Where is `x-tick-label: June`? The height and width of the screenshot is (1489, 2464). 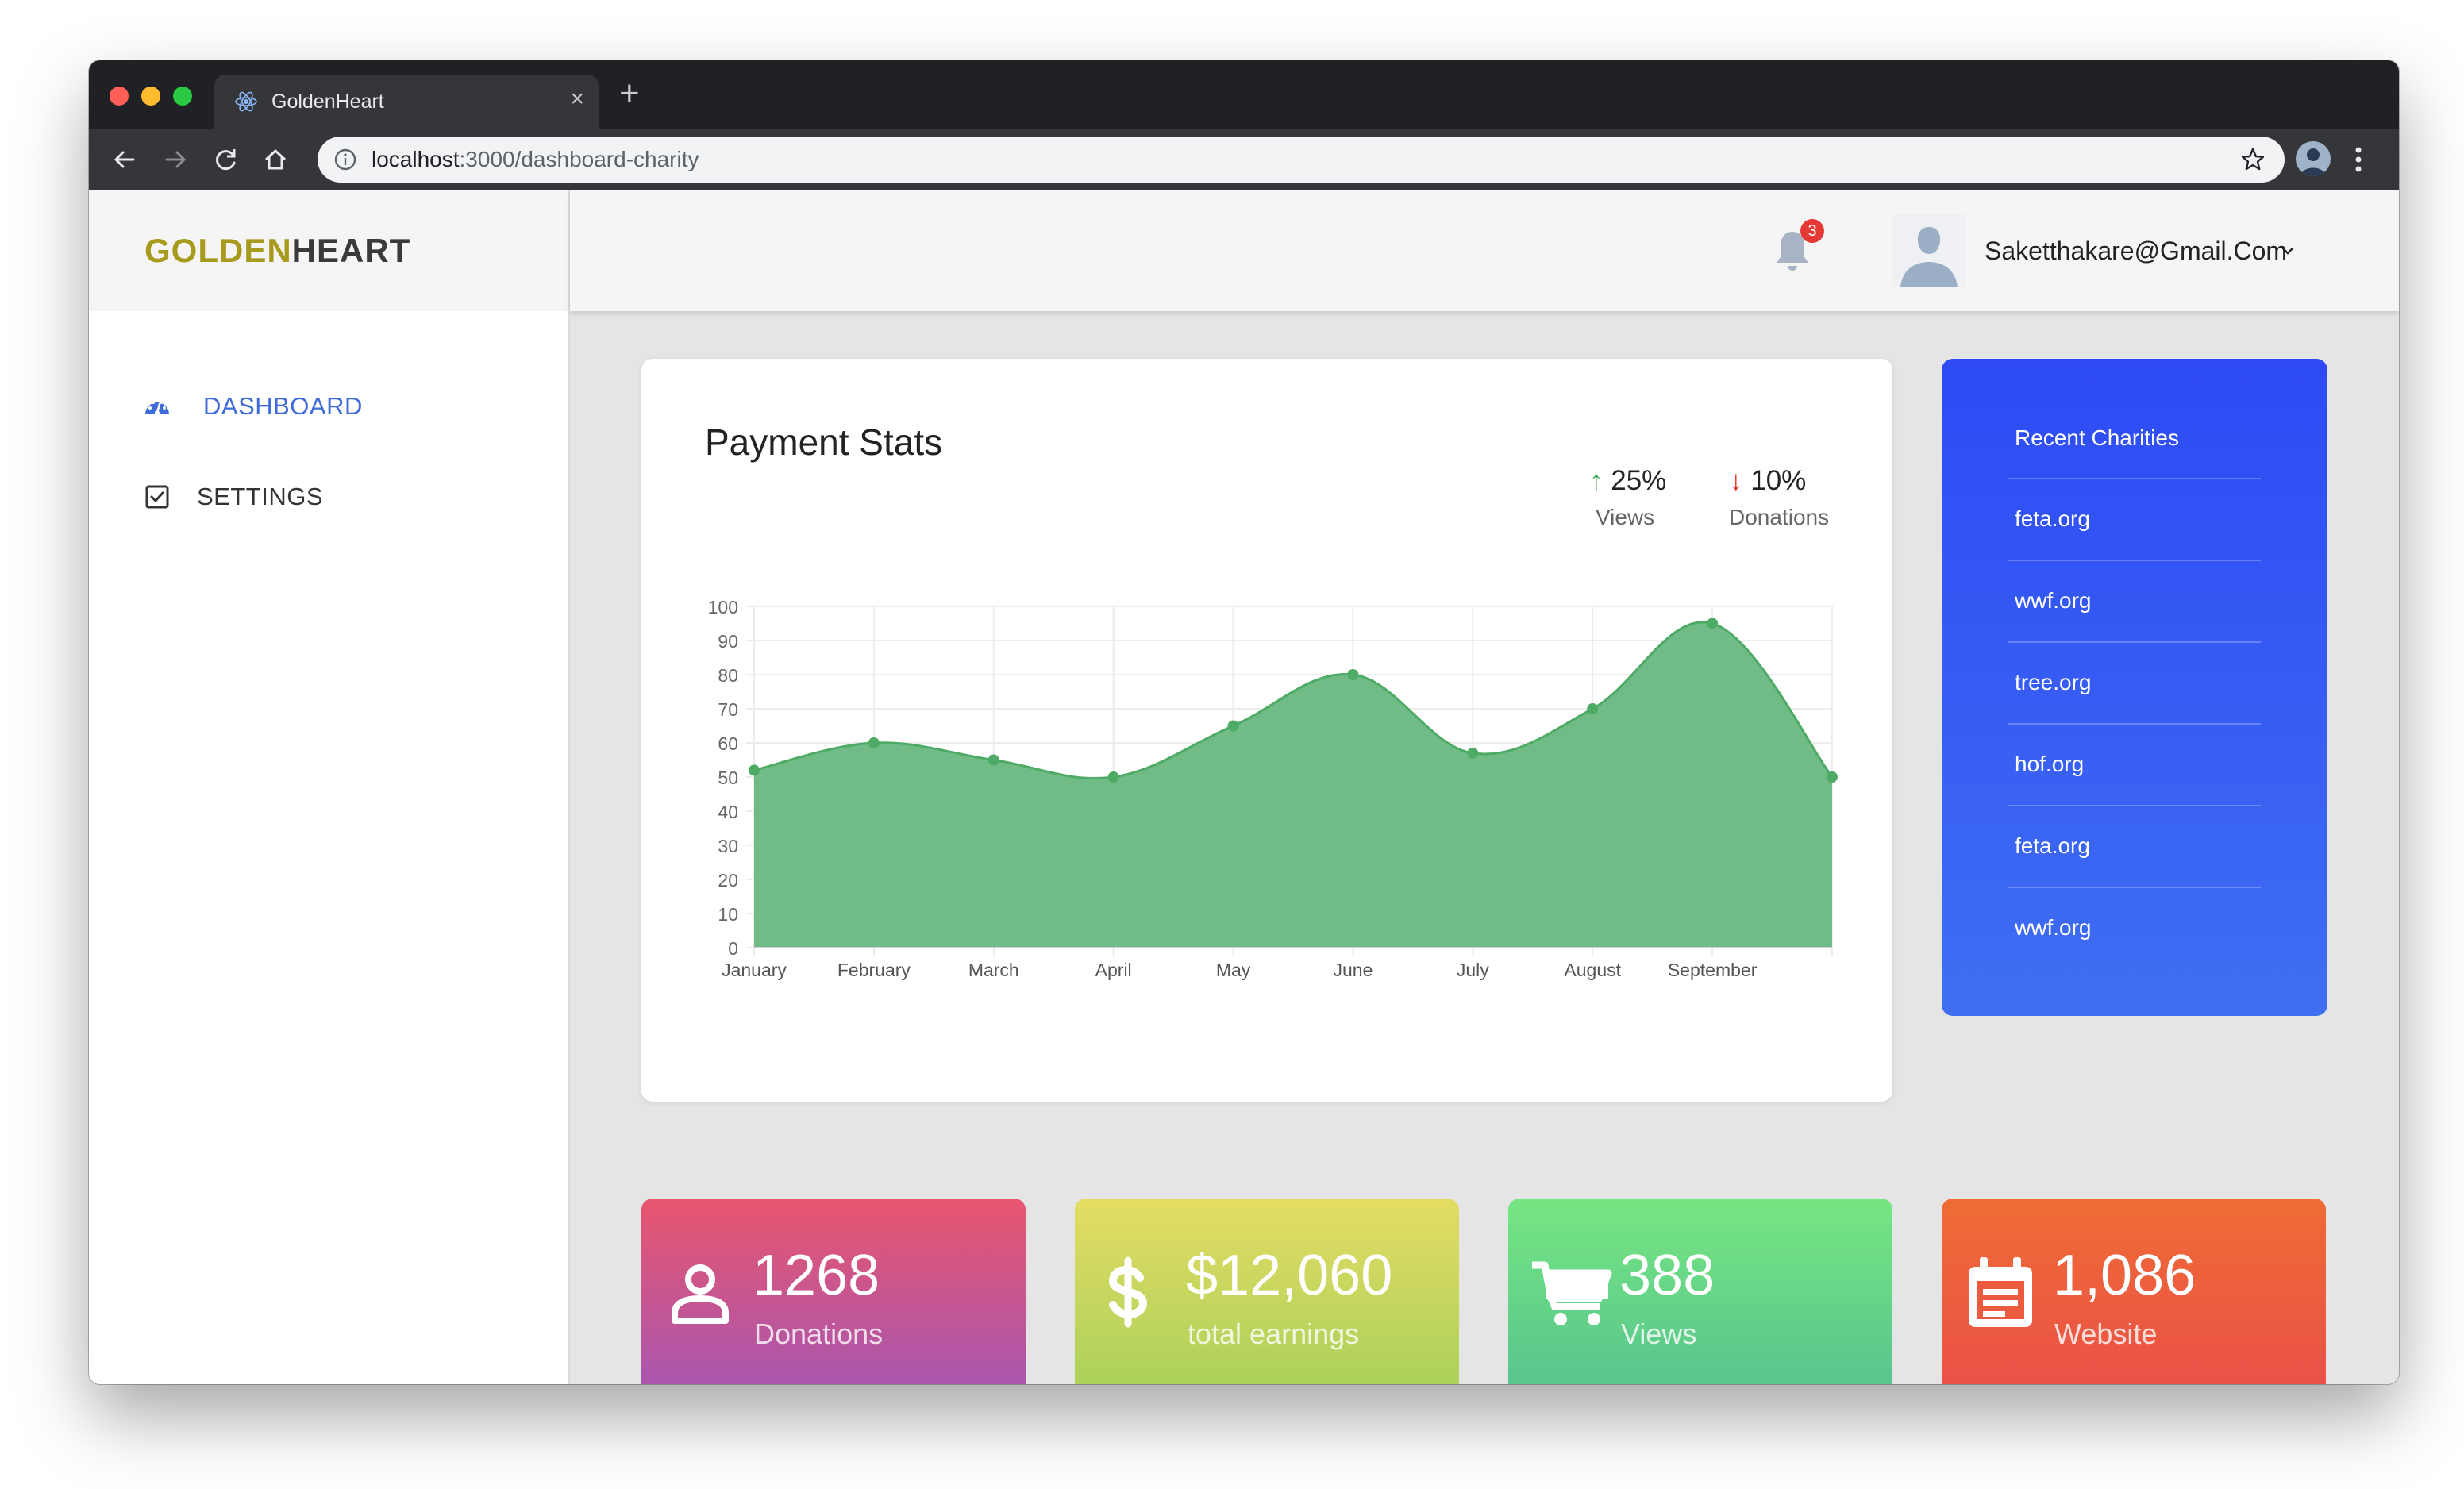 x-tick-label: June is located at coordinates (1353, 970).